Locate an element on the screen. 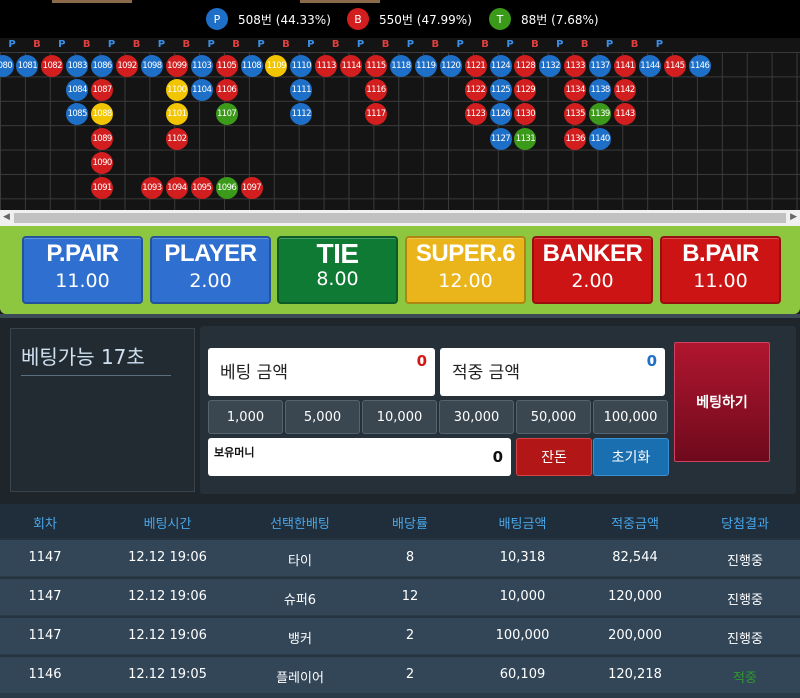 The height and width of the screenshot is (698, 800). tie-stat: T 88번 (7.68%) is located at coordinates (544, 19).